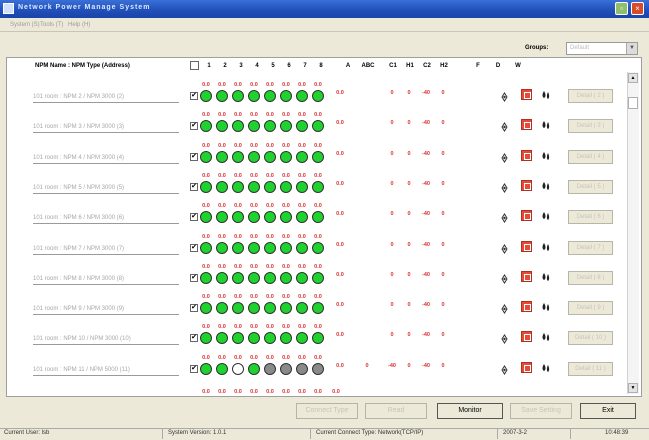 The image size is (649, 440). What do you see at coordinates (590, 156) in the screenshot?
I see `detail-button: Detail ( 4 )` at bounding box center [590, 156].